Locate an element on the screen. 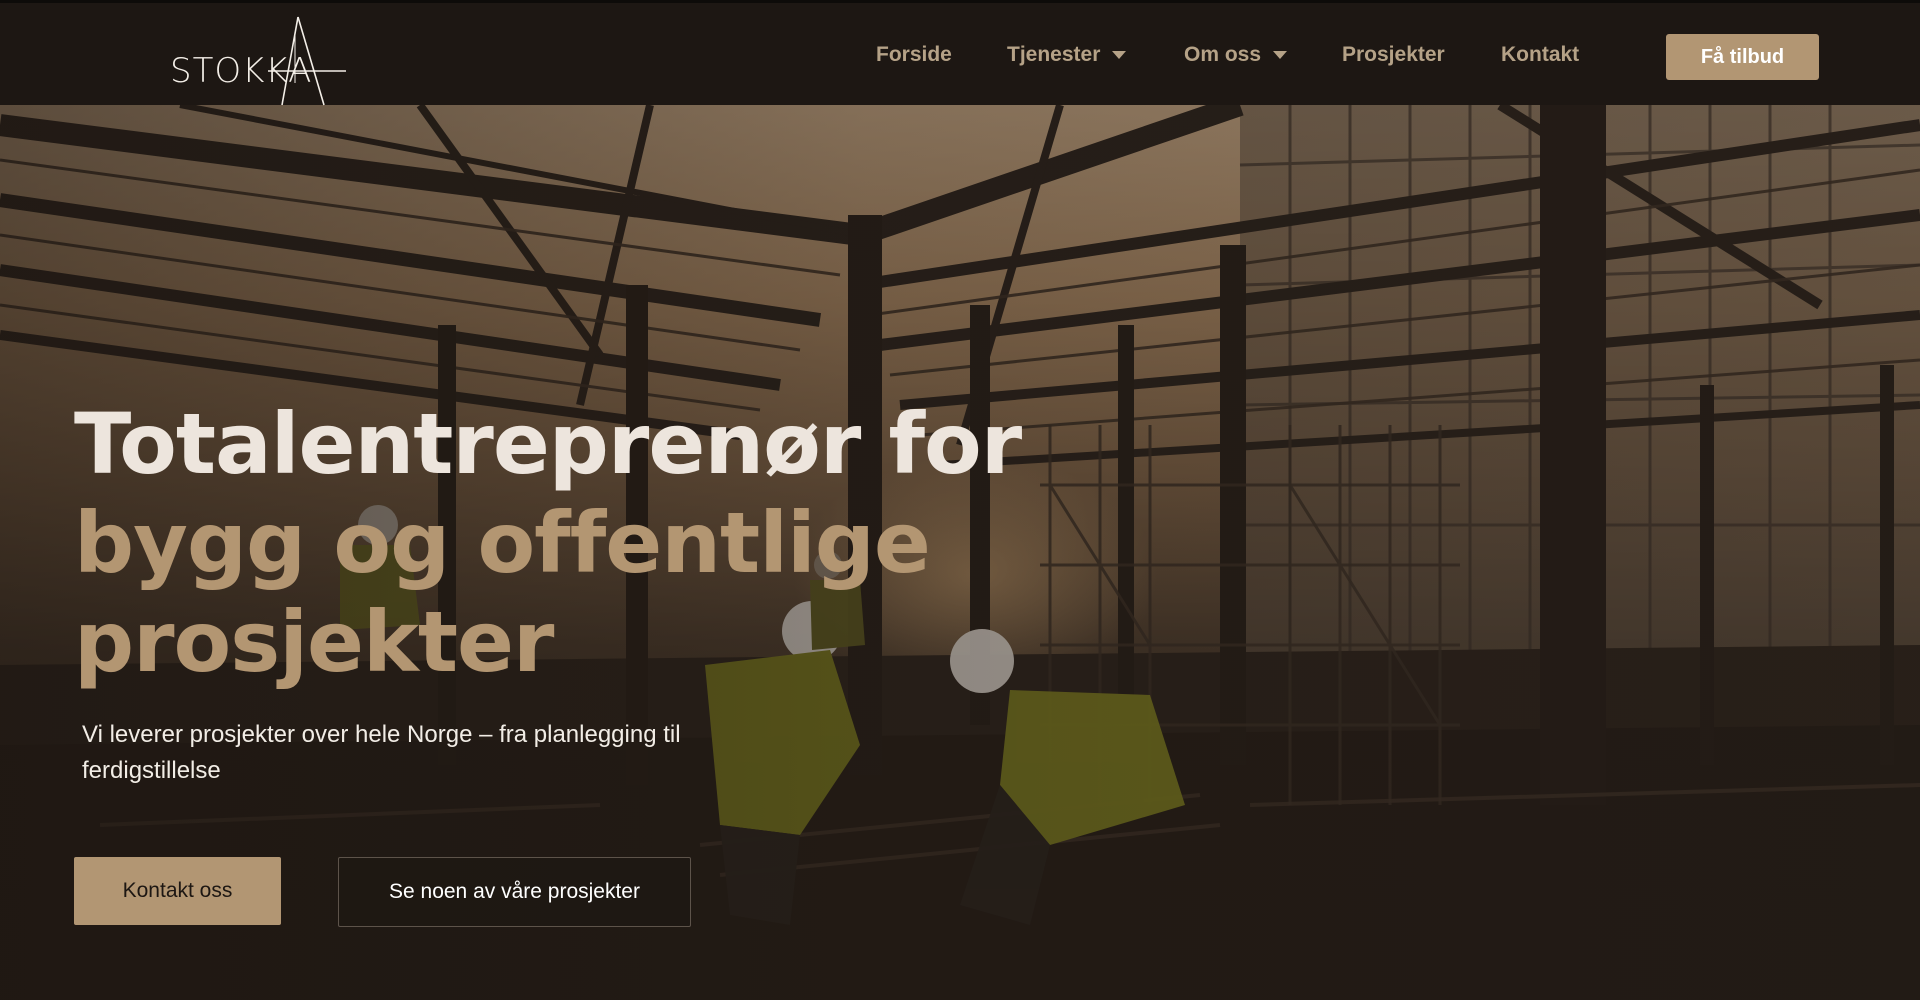 The height and width of the screenshot is (1000, 1920). nav-item-prosjekter: Prosjekter is located at coordinates (1393, 55).